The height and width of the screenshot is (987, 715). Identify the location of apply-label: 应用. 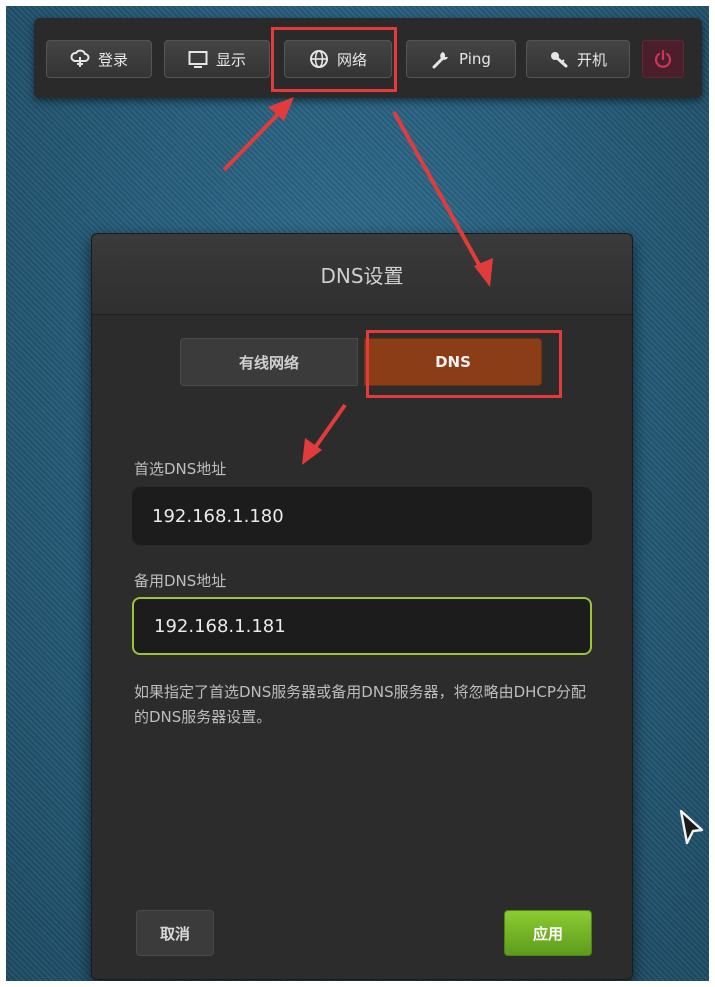
(547, 933).